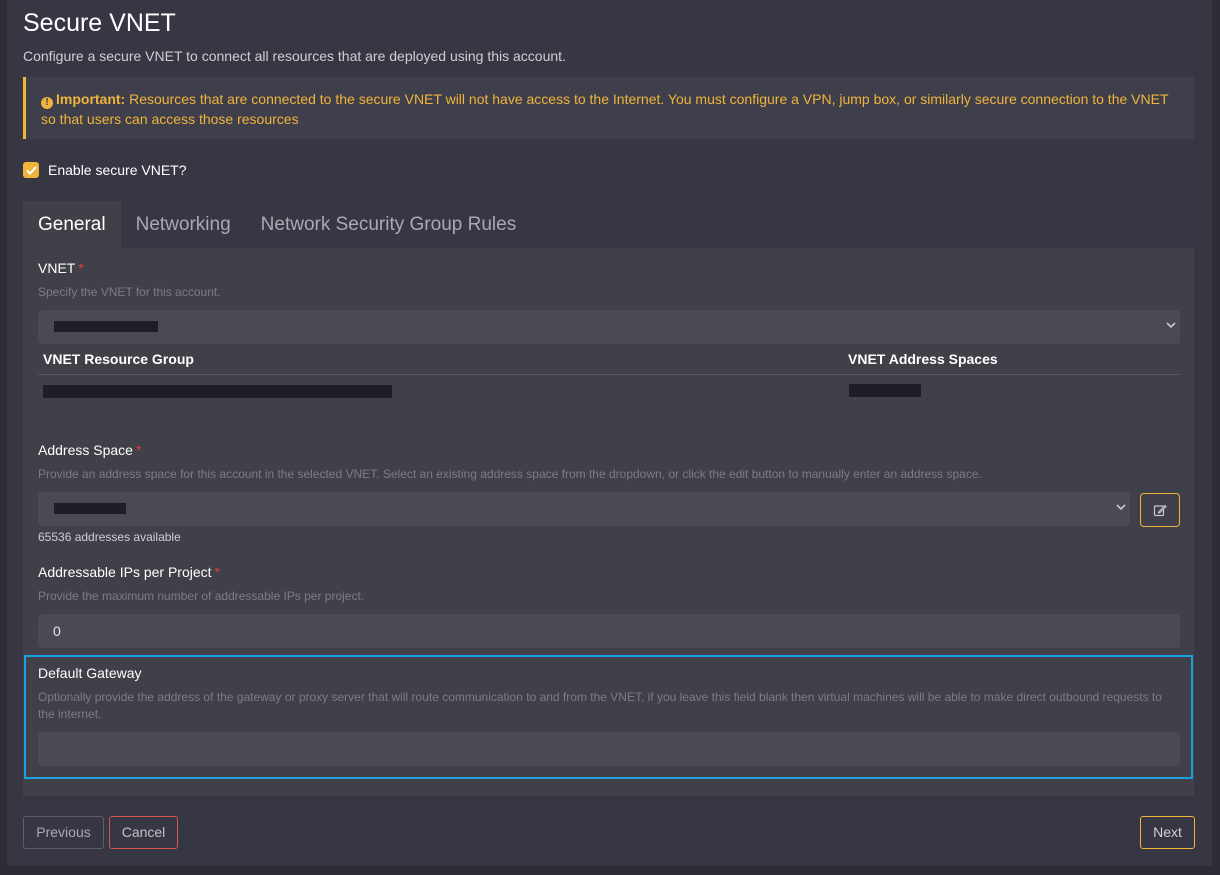 The image size is (1220, 875). I want to click on edit-icon, so click(1160, 510).